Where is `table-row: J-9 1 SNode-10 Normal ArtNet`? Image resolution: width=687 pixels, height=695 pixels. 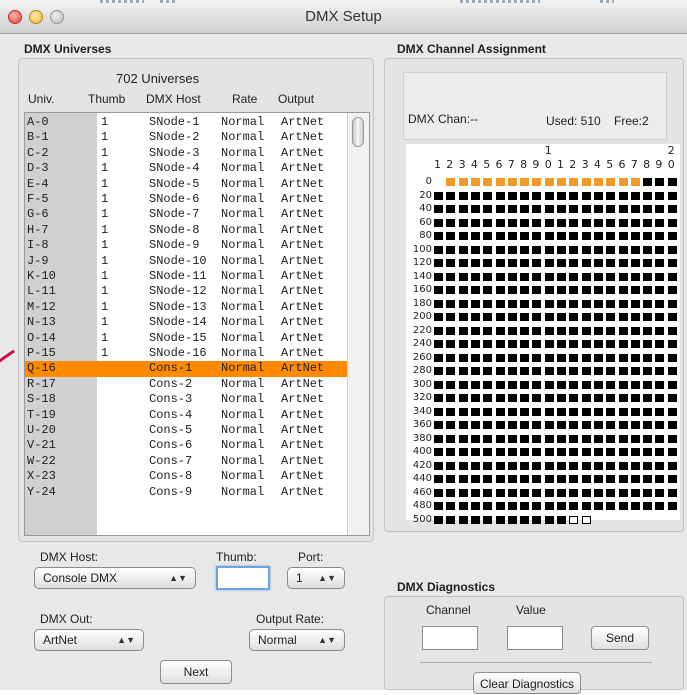 table-row: J-9 1 SNode-10 Normal ArtNet is located at coordinates (186, 261).